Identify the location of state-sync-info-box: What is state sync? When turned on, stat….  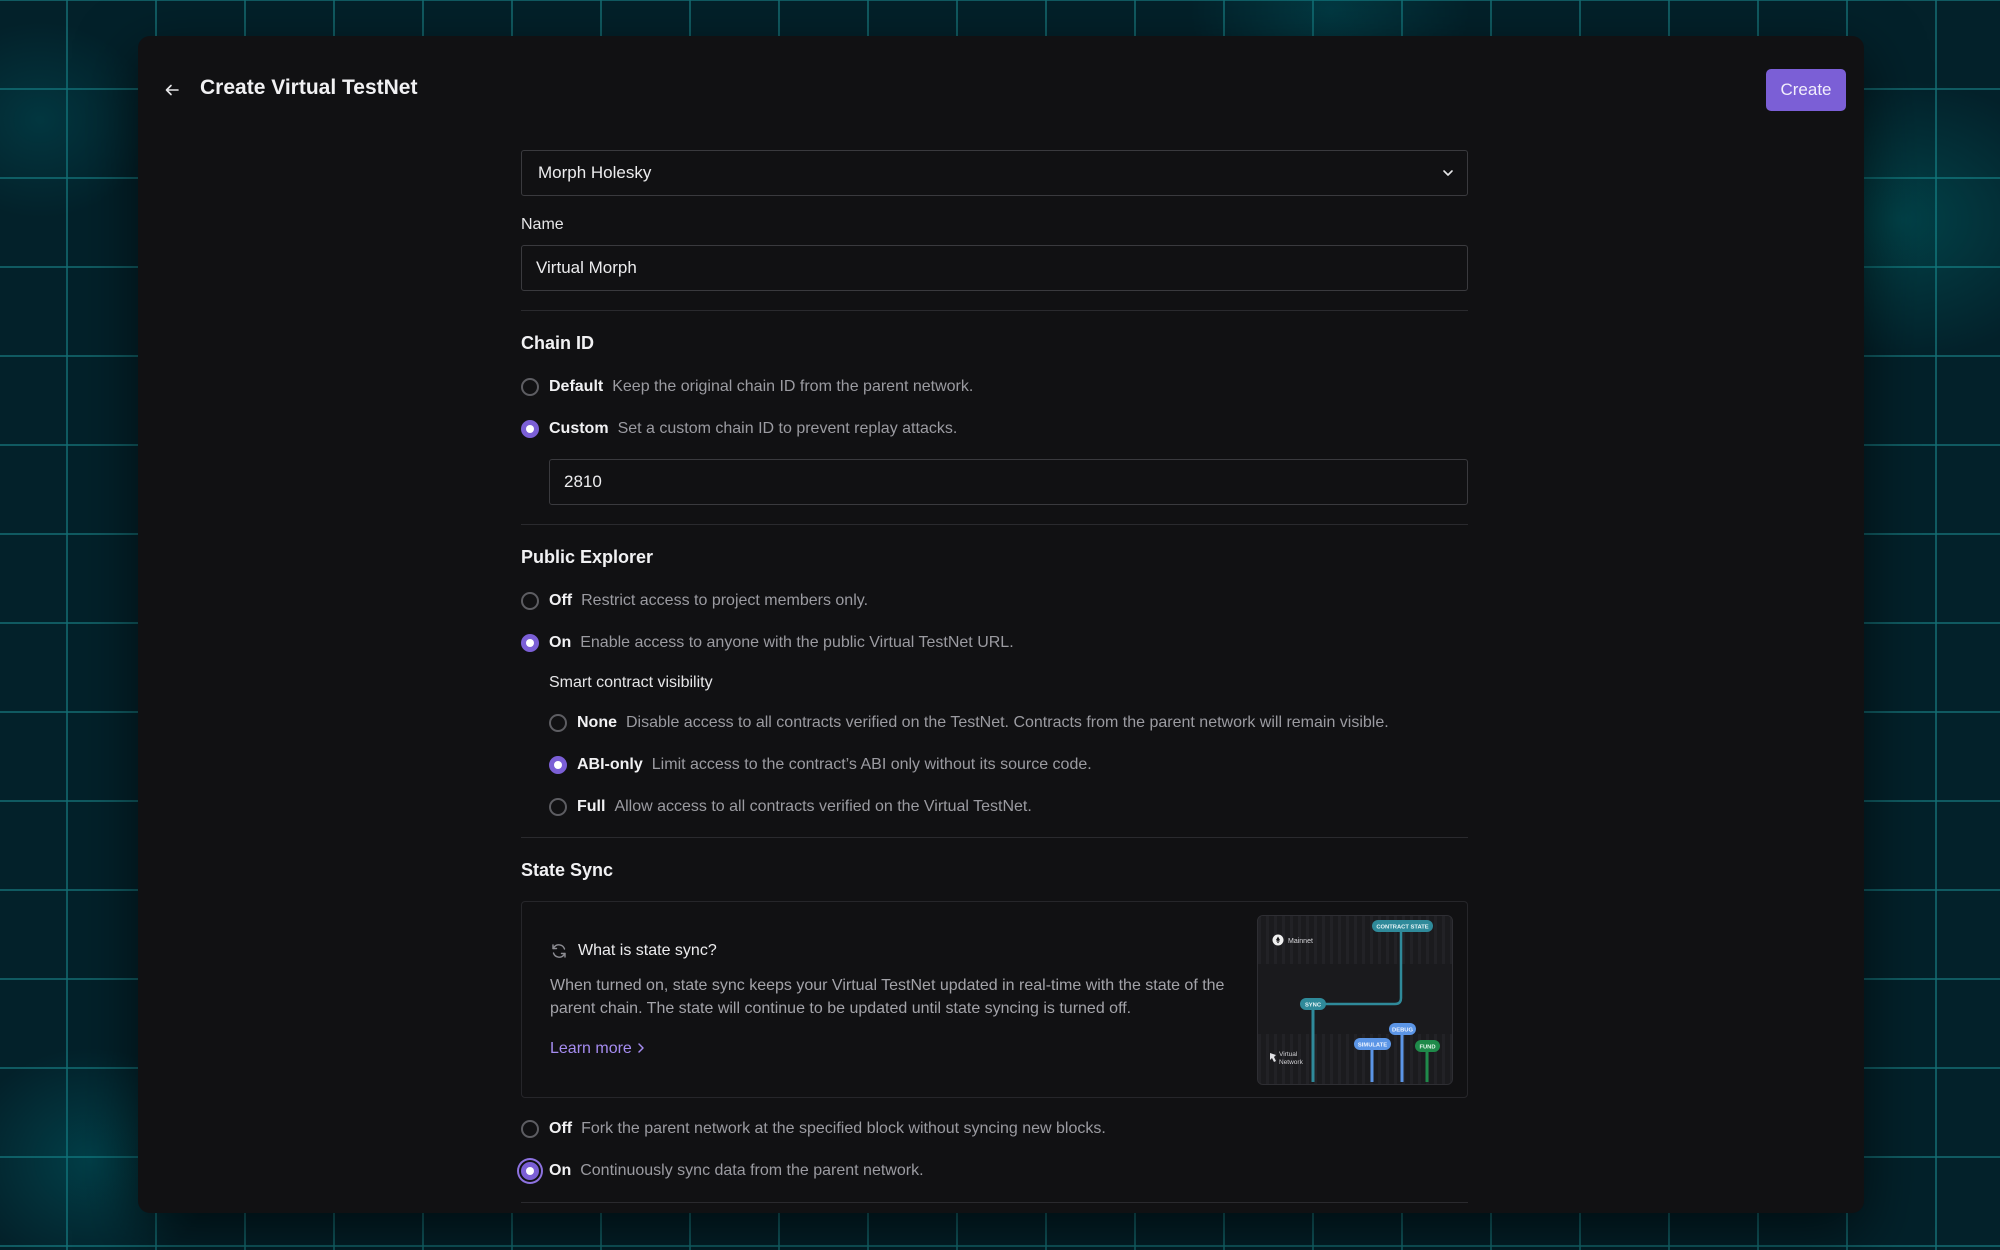
(994, 999).